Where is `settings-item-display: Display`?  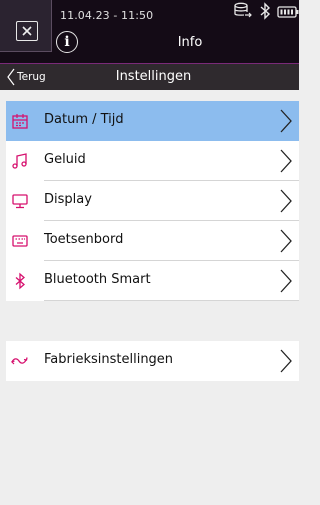 settings-item-display: Display is located at coordinates (152, 201).